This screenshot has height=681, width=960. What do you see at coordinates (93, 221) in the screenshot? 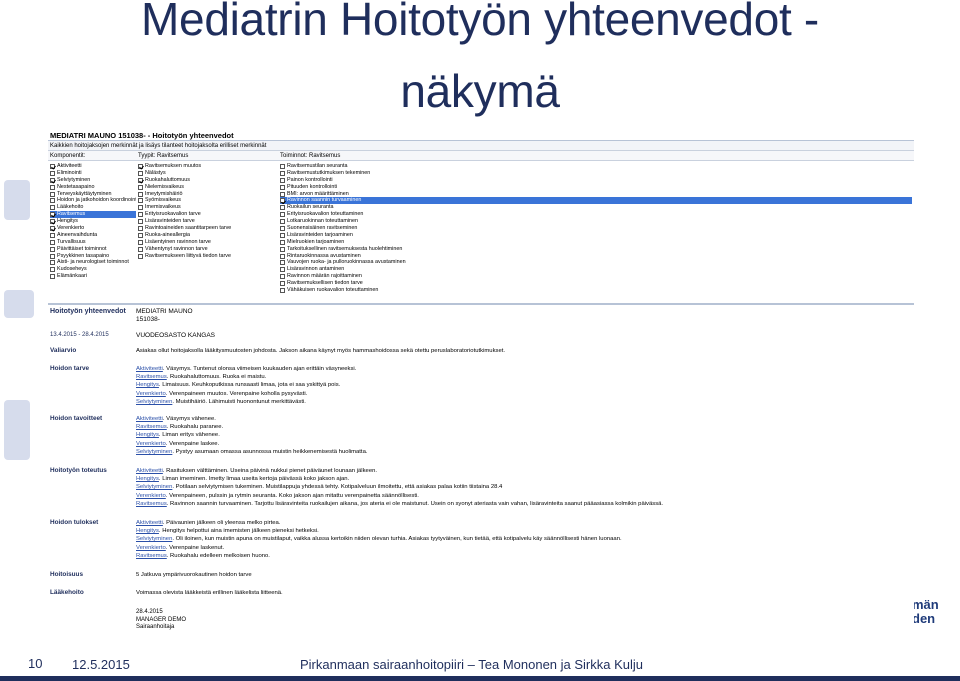
I see `component-item: Hengitys` at bounding box center [93, 221].